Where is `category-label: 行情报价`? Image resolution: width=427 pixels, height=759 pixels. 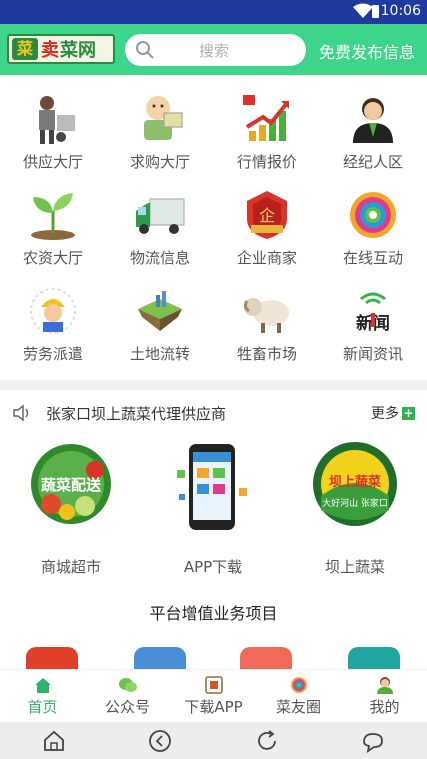 category-label: 行情报价 is located at coordinates (266, 162).